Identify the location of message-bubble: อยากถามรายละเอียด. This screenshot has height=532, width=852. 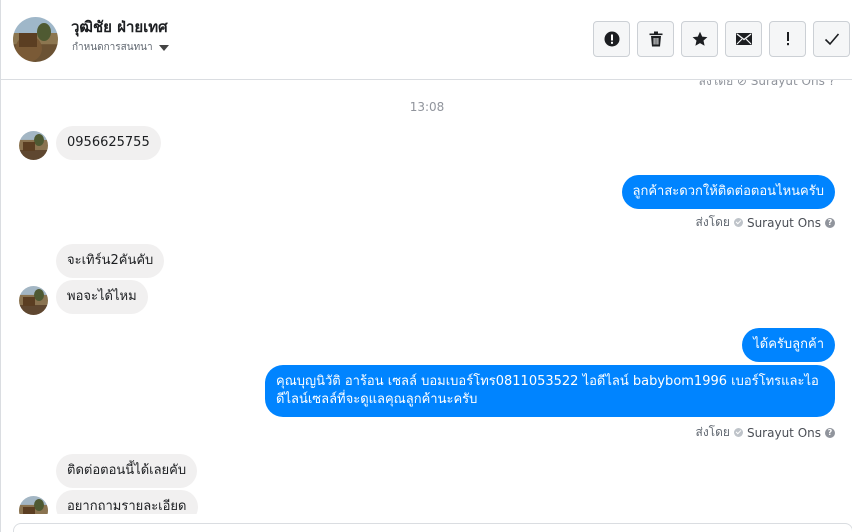
(127, 502).